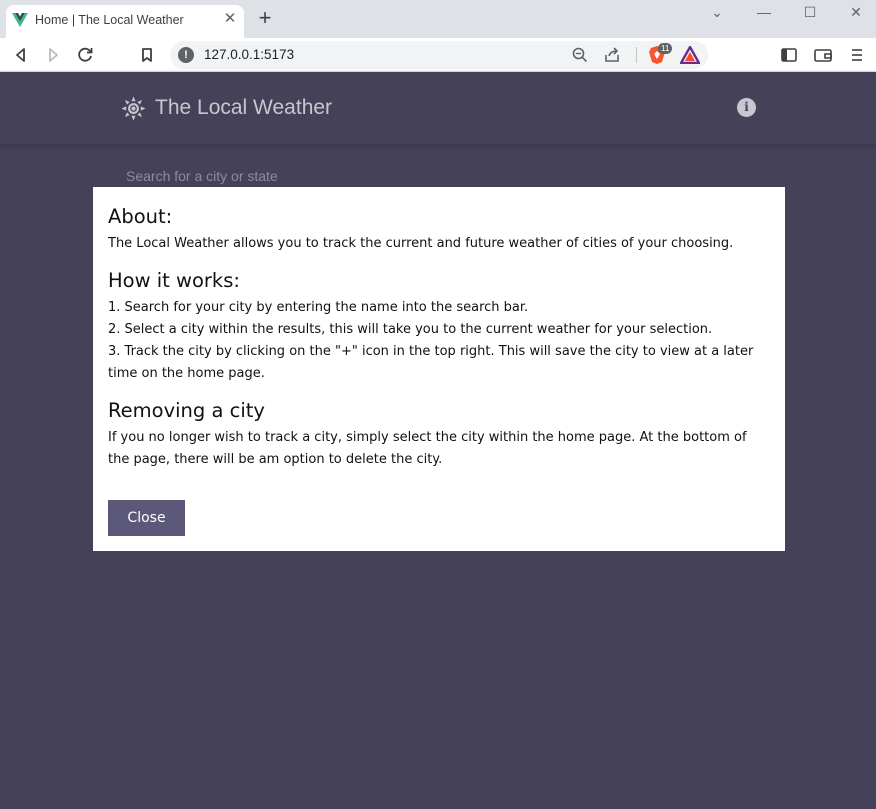  I want to click on tab-close-icon: ✕, so click(230, 19).